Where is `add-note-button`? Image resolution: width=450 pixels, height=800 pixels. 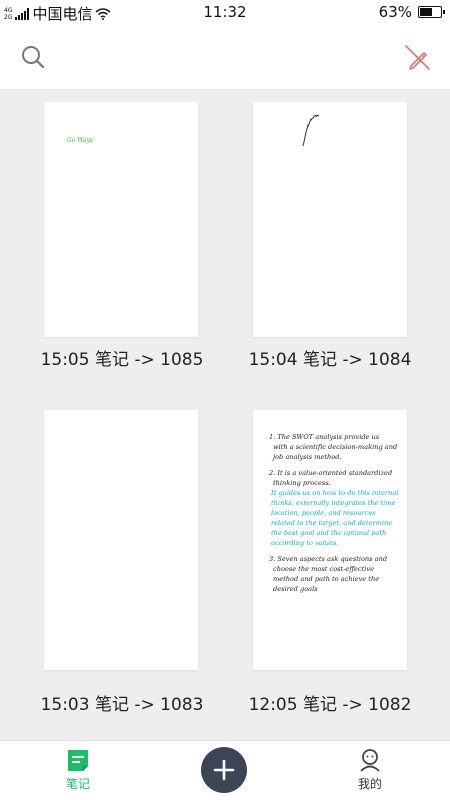
add-note-button is located at coordinates (224, 770).